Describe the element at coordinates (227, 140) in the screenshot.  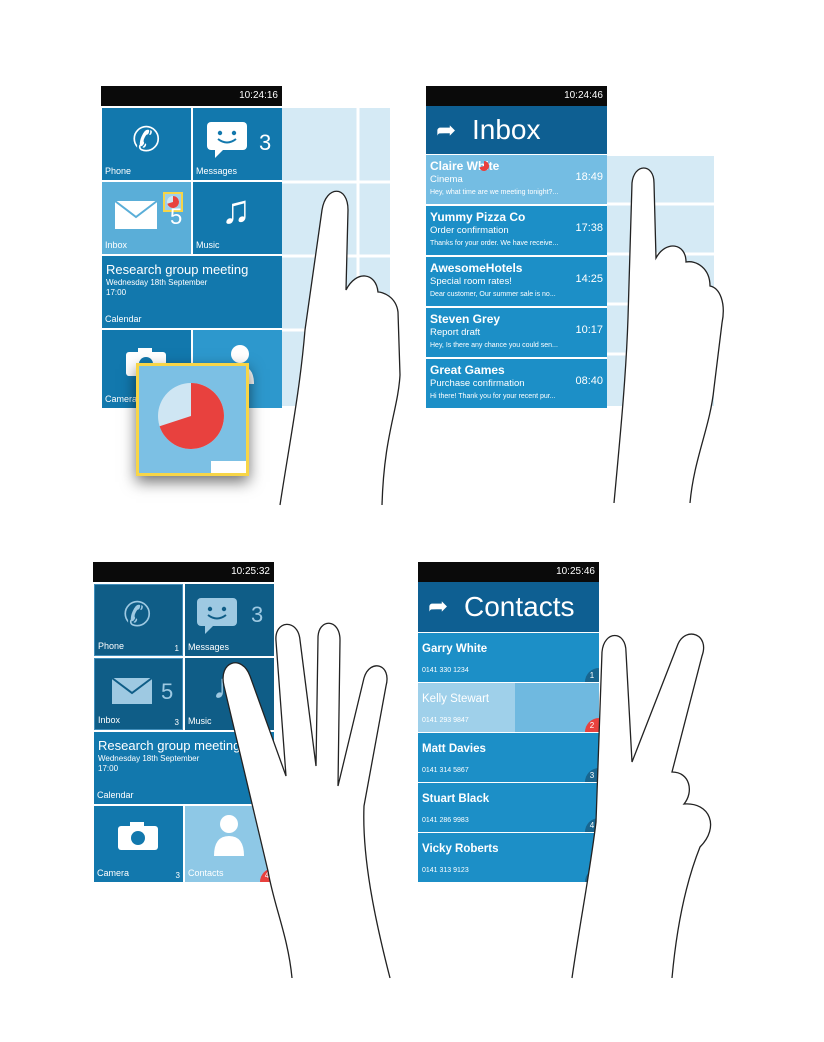
I see `message-icon` at that location.